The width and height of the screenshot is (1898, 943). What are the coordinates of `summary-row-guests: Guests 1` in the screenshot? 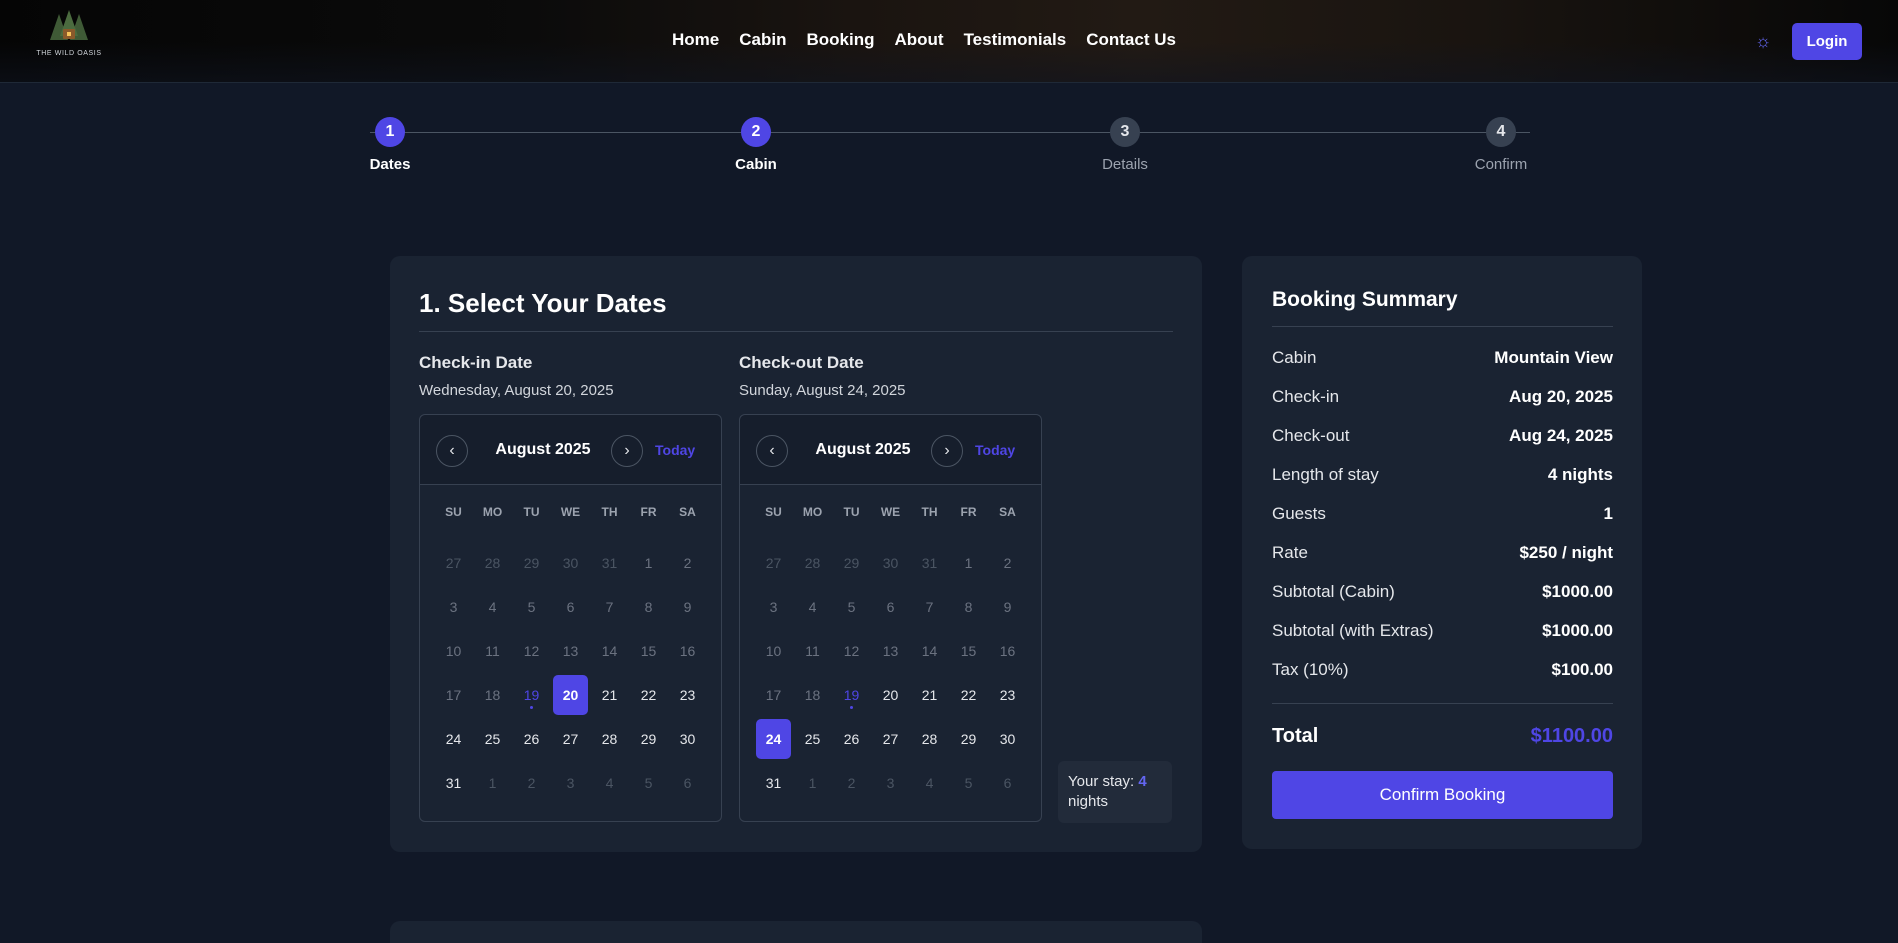 It's located at (1442, 514).